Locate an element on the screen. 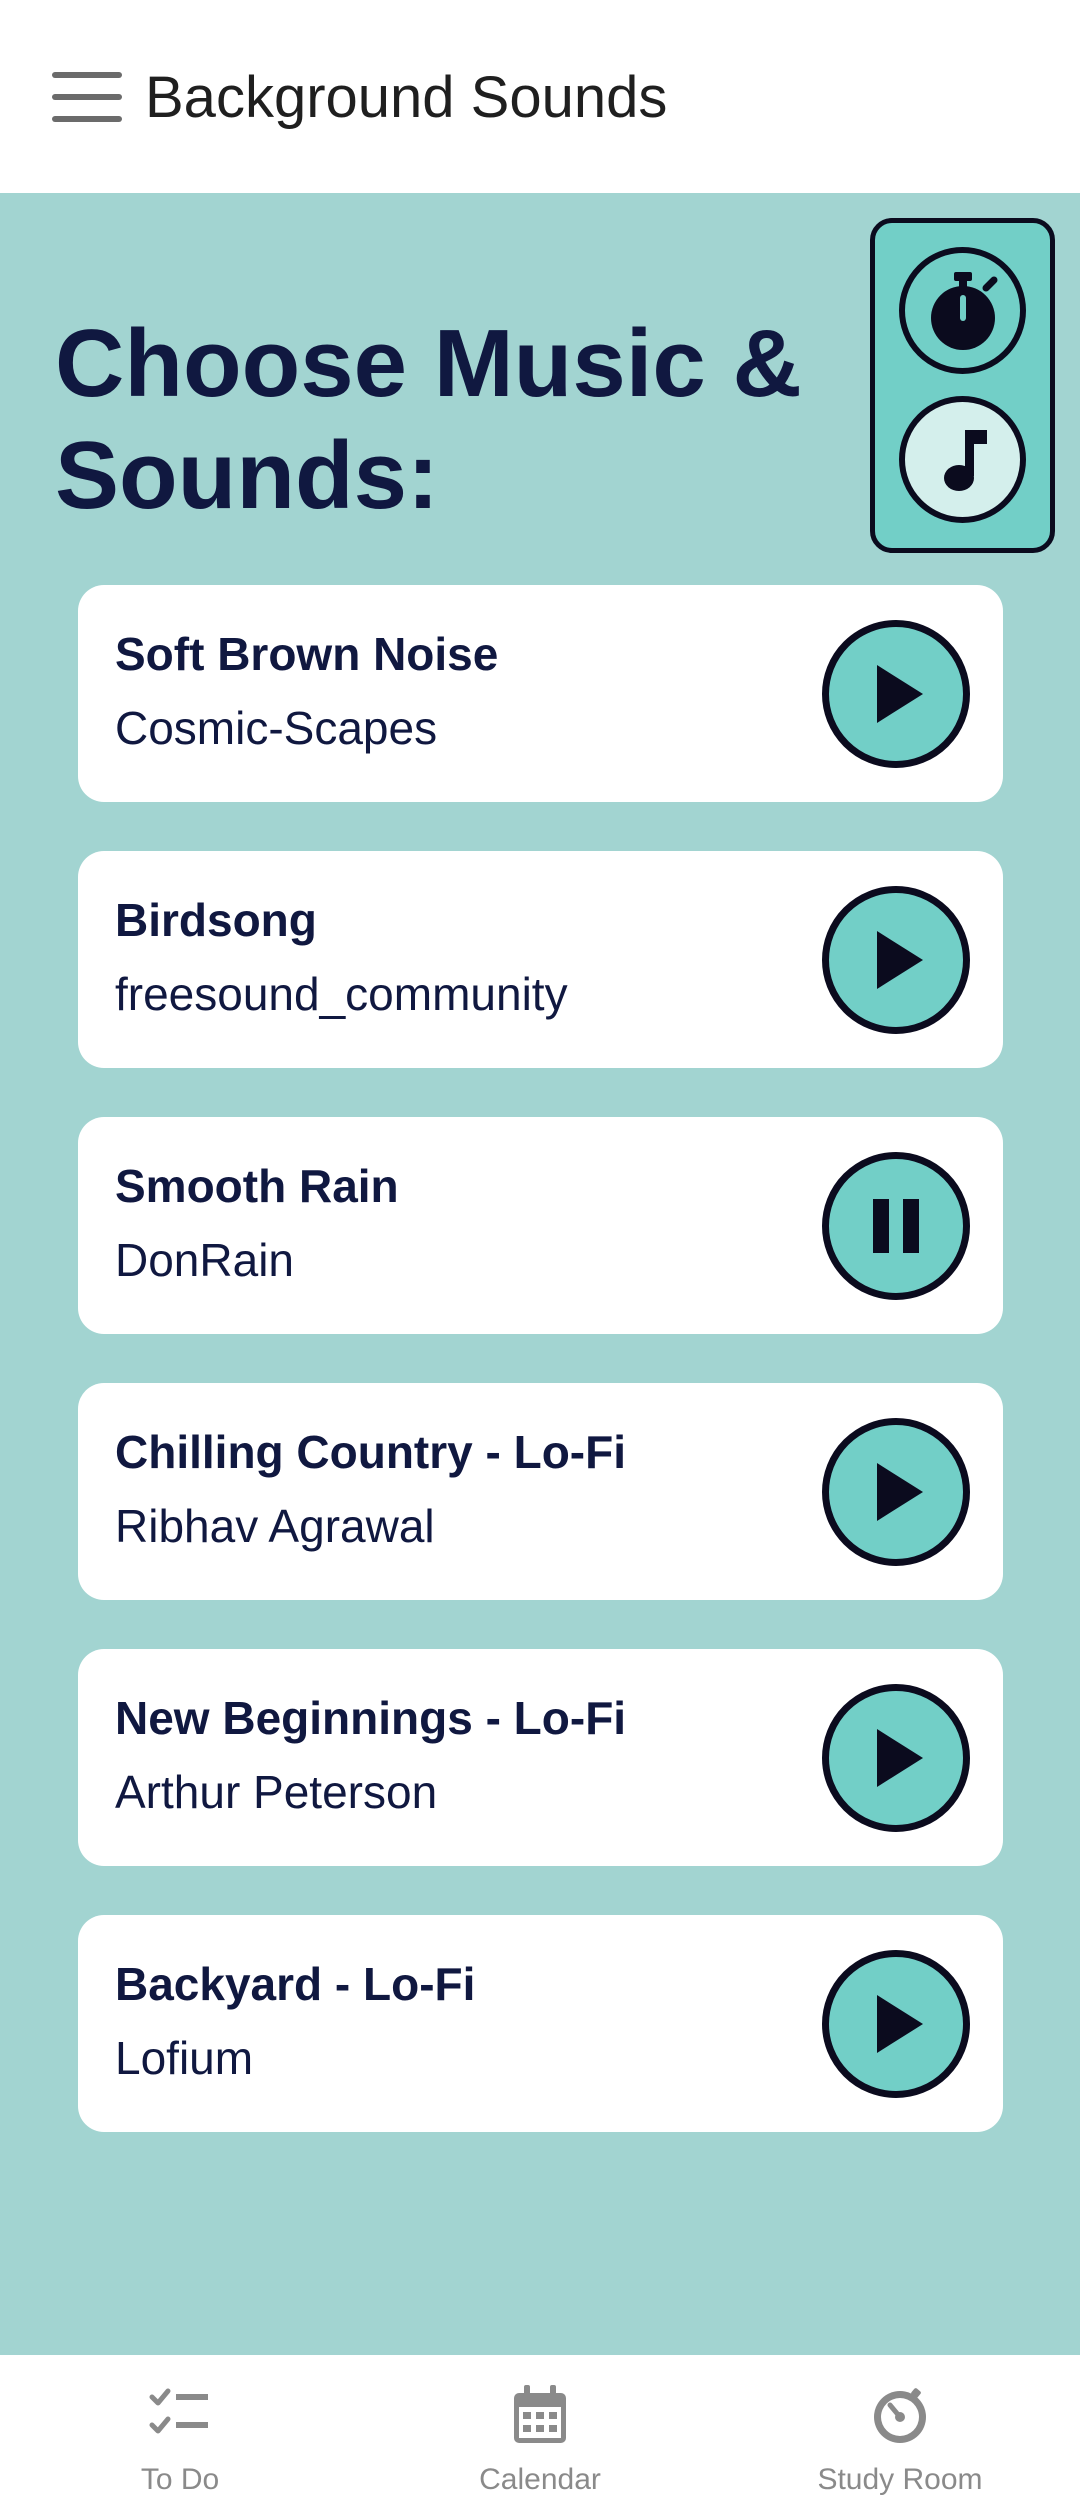 The height and width of the screenshot is (2502, 1080). music-button is located at coordinates (962, 459).